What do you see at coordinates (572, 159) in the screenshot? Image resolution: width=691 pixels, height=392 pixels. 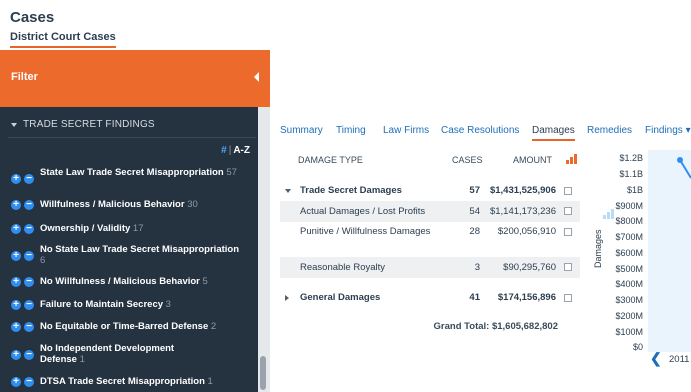 I see `chart-toggle-icon` at bounding box center [572, 159].